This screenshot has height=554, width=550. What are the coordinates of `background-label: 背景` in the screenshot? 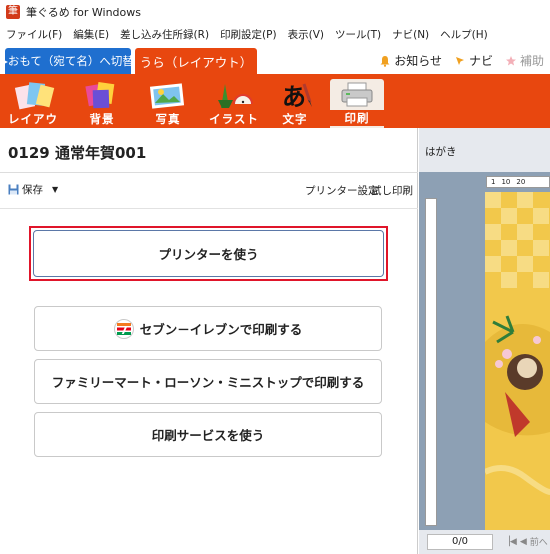 It's located at (102, 119).